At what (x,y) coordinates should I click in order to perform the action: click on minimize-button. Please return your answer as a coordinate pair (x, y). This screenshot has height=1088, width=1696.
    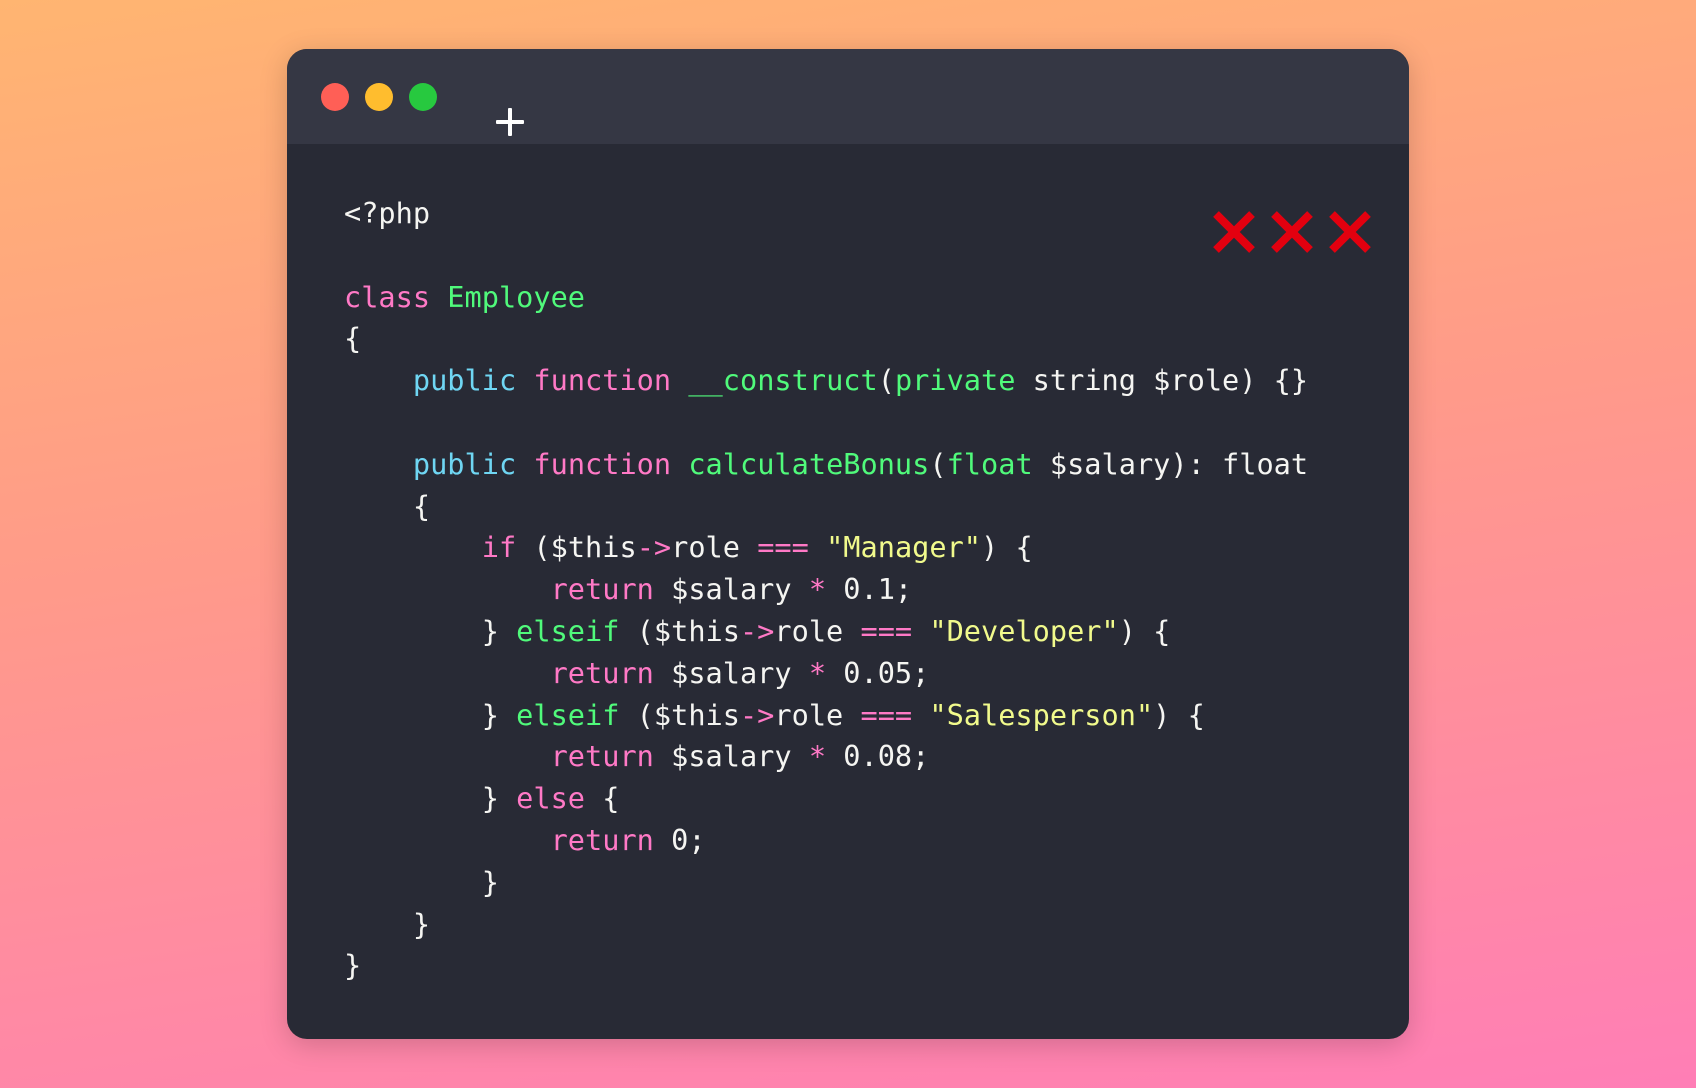
    Looking at the image, I should click on (379, 97).